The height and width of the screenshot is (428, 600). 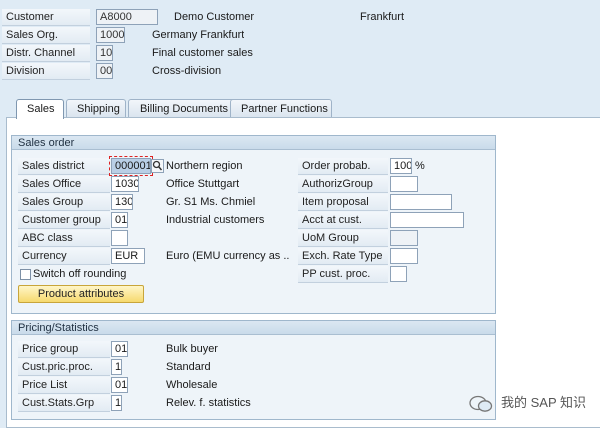 I want to click on watermark: 我的 SAP 知识, so click(x=527, y=403).